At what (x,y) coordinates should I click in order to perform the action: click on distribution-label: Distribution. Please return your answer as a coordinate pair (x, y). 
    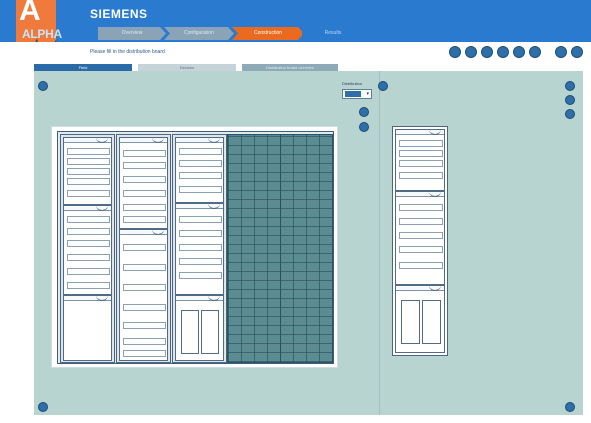
    Looking at the image, I should click on (352, 83).